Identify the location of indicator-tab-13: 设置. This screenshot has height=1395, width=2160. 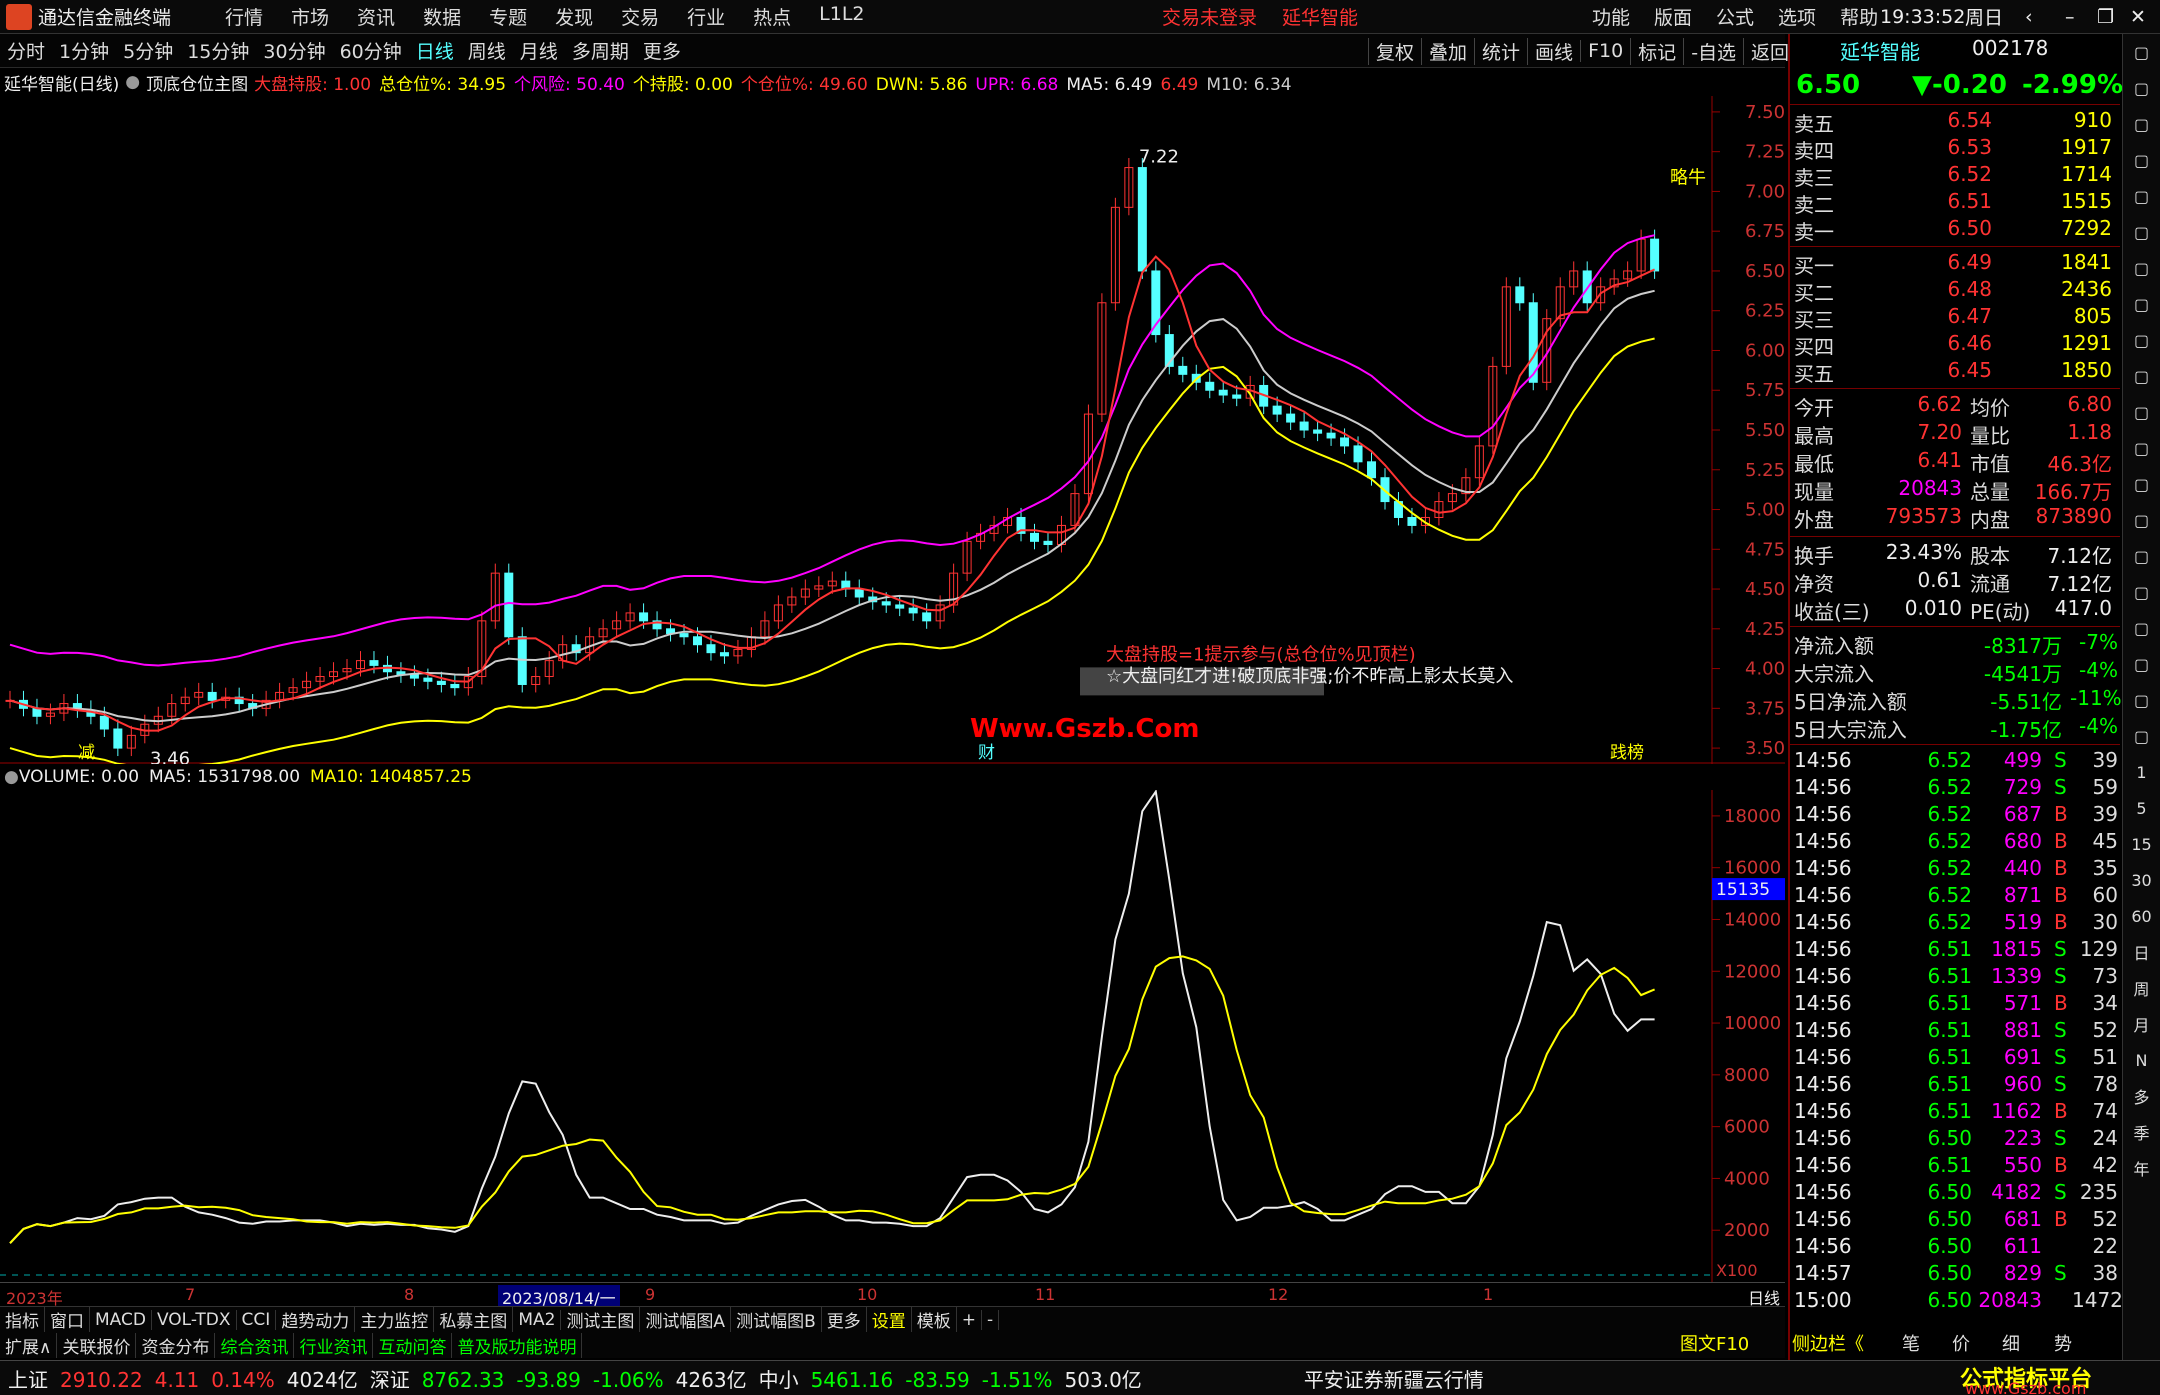
(889, 1319).